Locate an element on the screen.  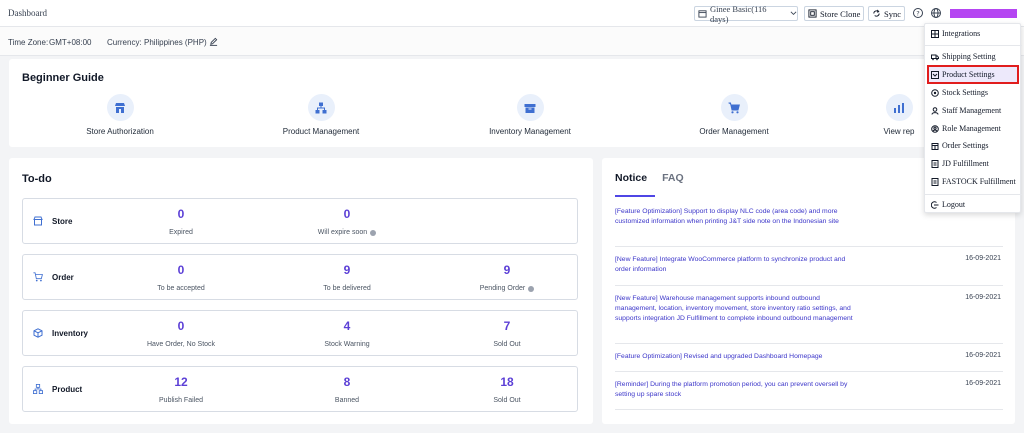
stat-value: 7 is located at coordinates (507, 326).